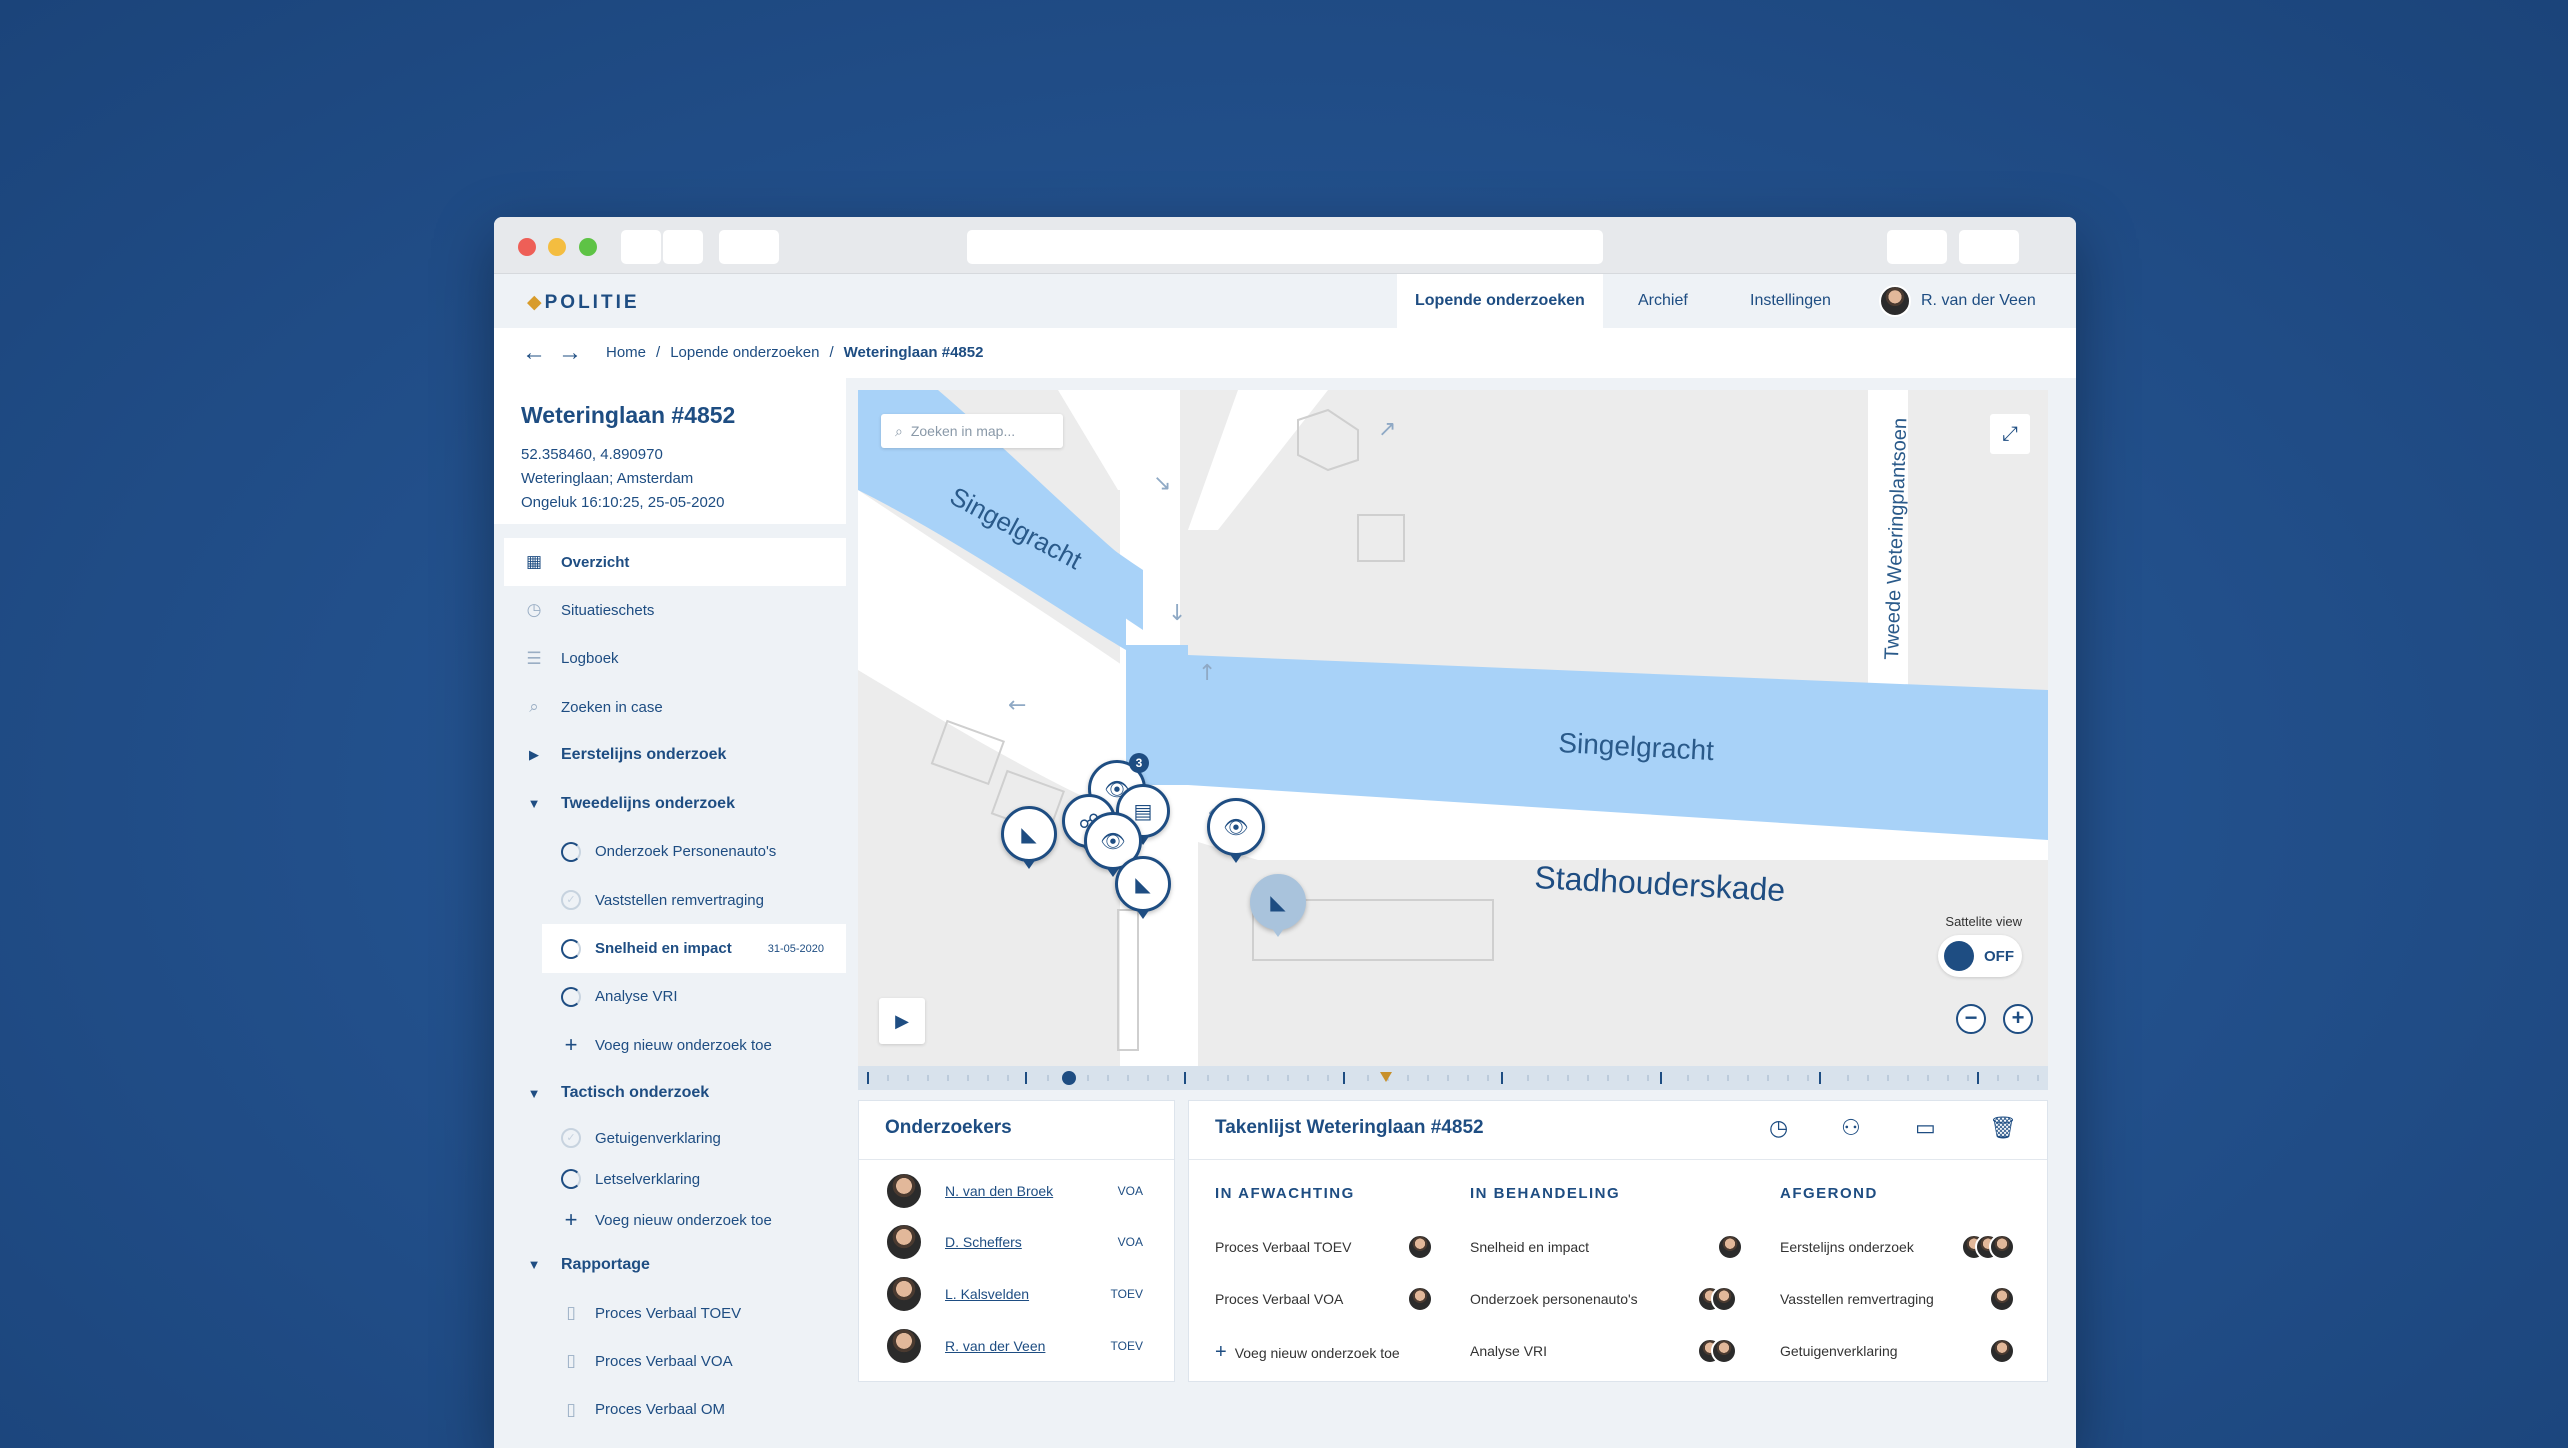 The width and height of the screenshot is (2568, 1448). I want to click on comment-icon: ▭, so click(1925, 1128).